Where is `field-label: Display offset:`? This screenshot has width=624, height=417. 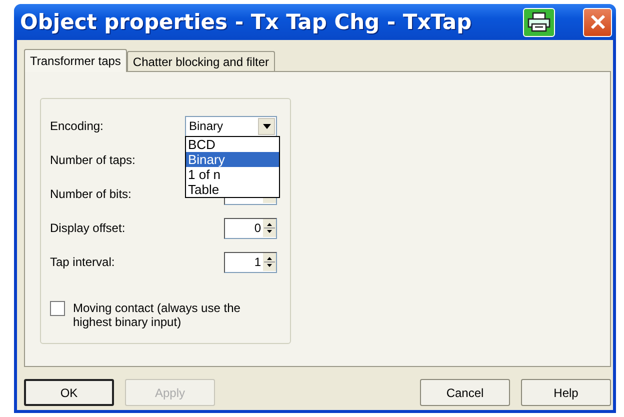
field-label: Display offset: is located at coordinates (88, 228).